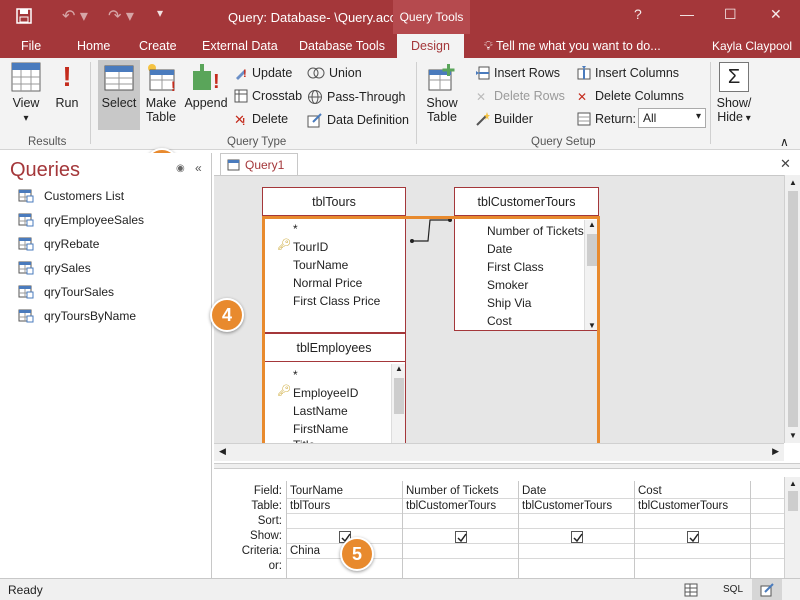 The image size is (800, 600). Describe the element at coordinates (320, 429) in the screenshot. I see `field-firstname: FirstName` at that location.